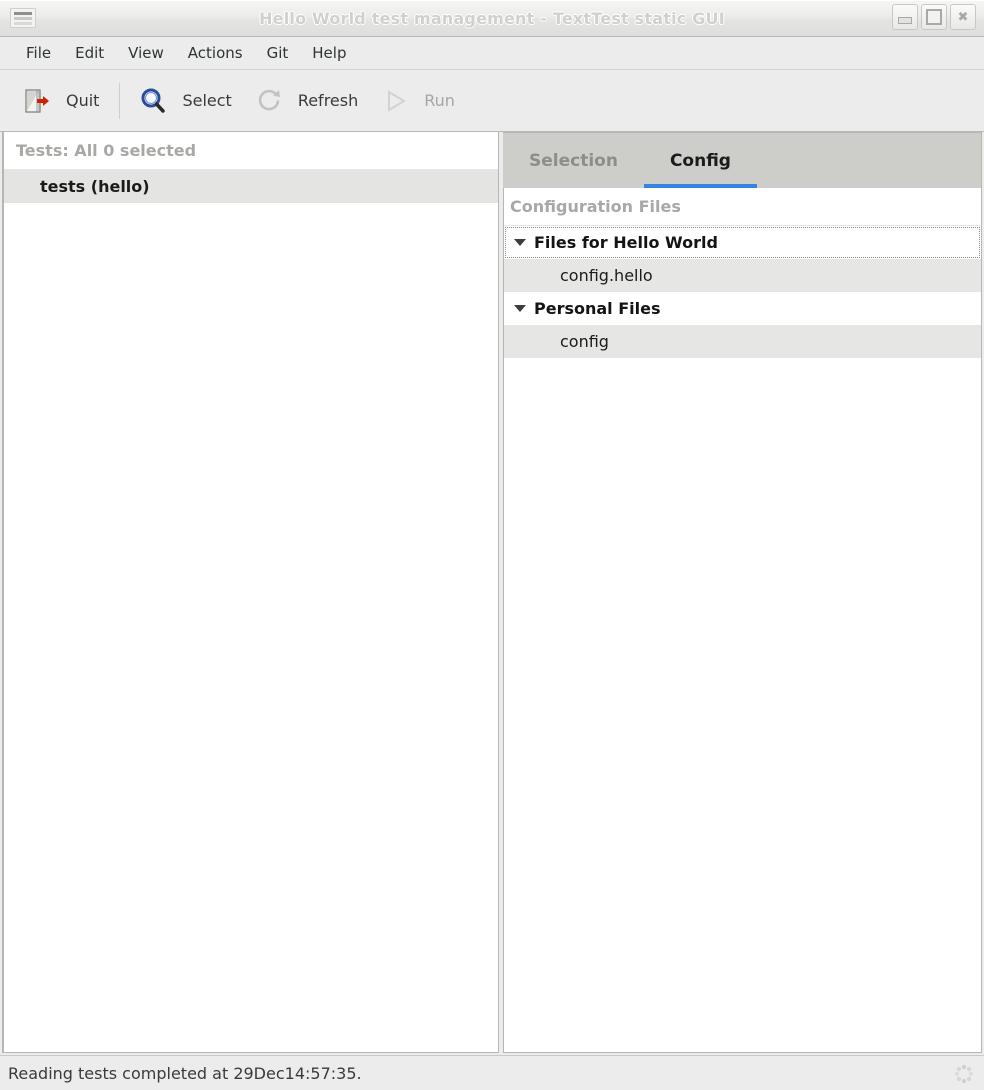  What do you see at coordinates (278, 53) in the screenshot?
I see `menu-item-git: Git` at bounding box center [278, 53].